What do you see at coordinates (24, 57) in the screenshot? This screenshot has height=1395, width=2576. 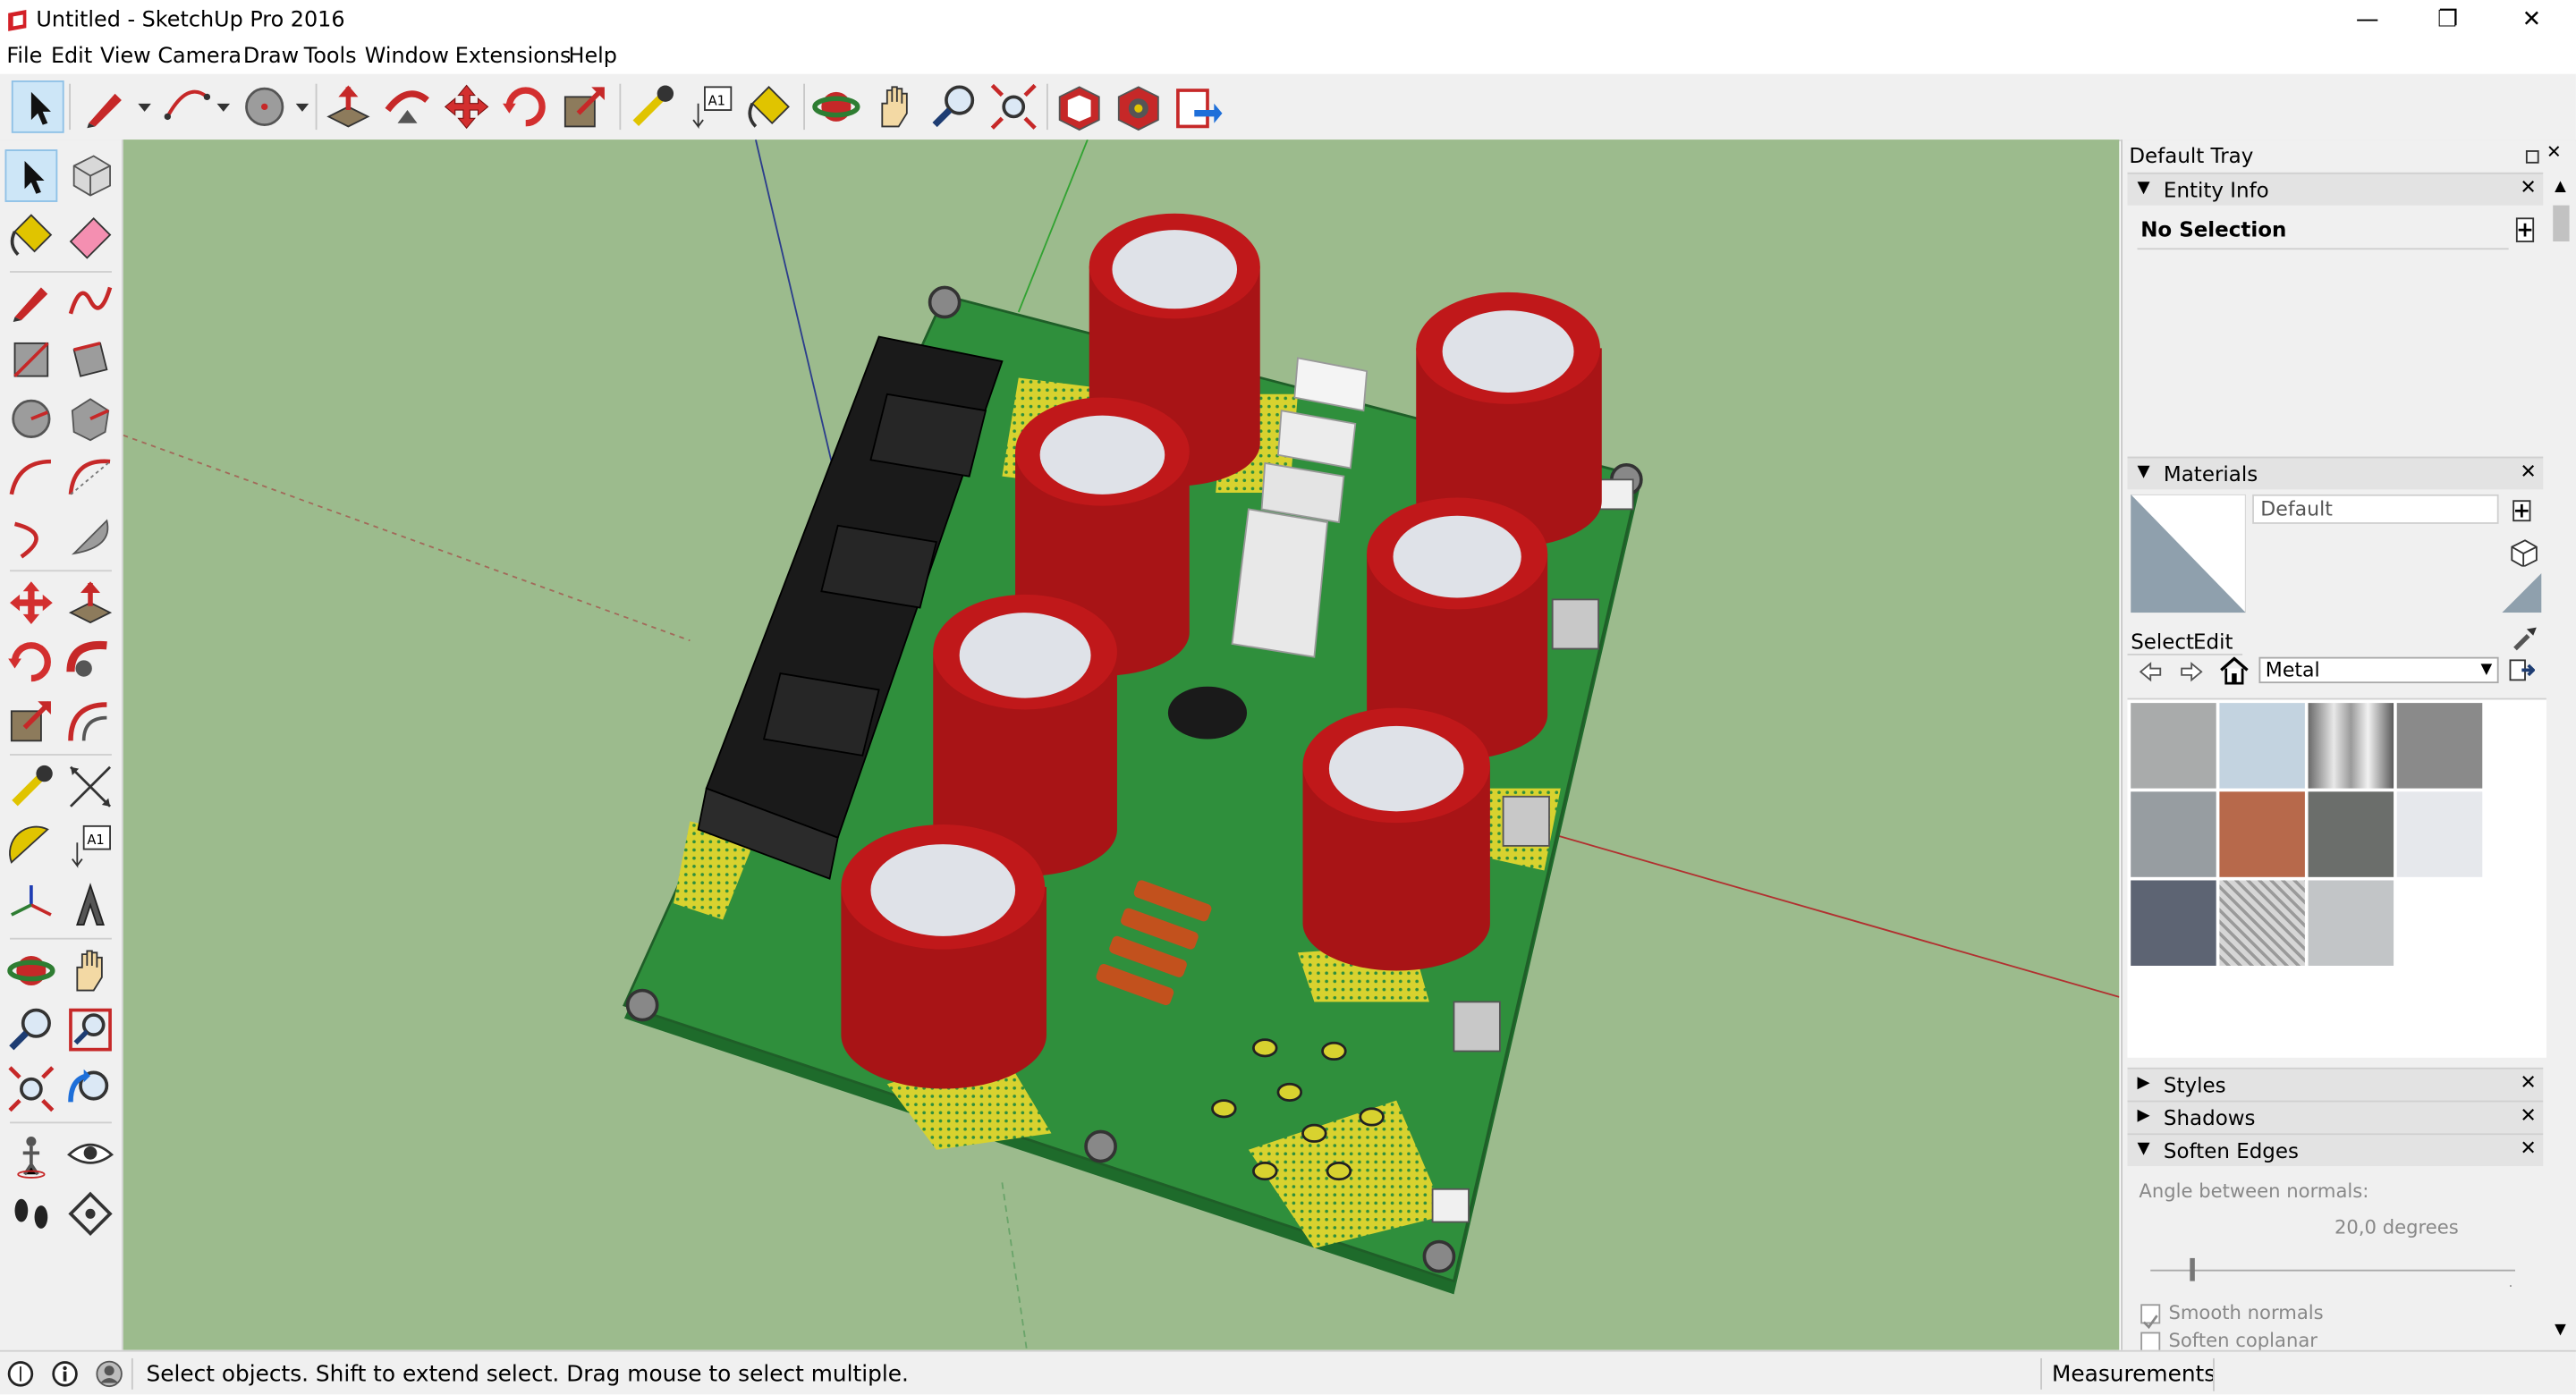 I see `menu-file: File` at bounding box center [24, 57].